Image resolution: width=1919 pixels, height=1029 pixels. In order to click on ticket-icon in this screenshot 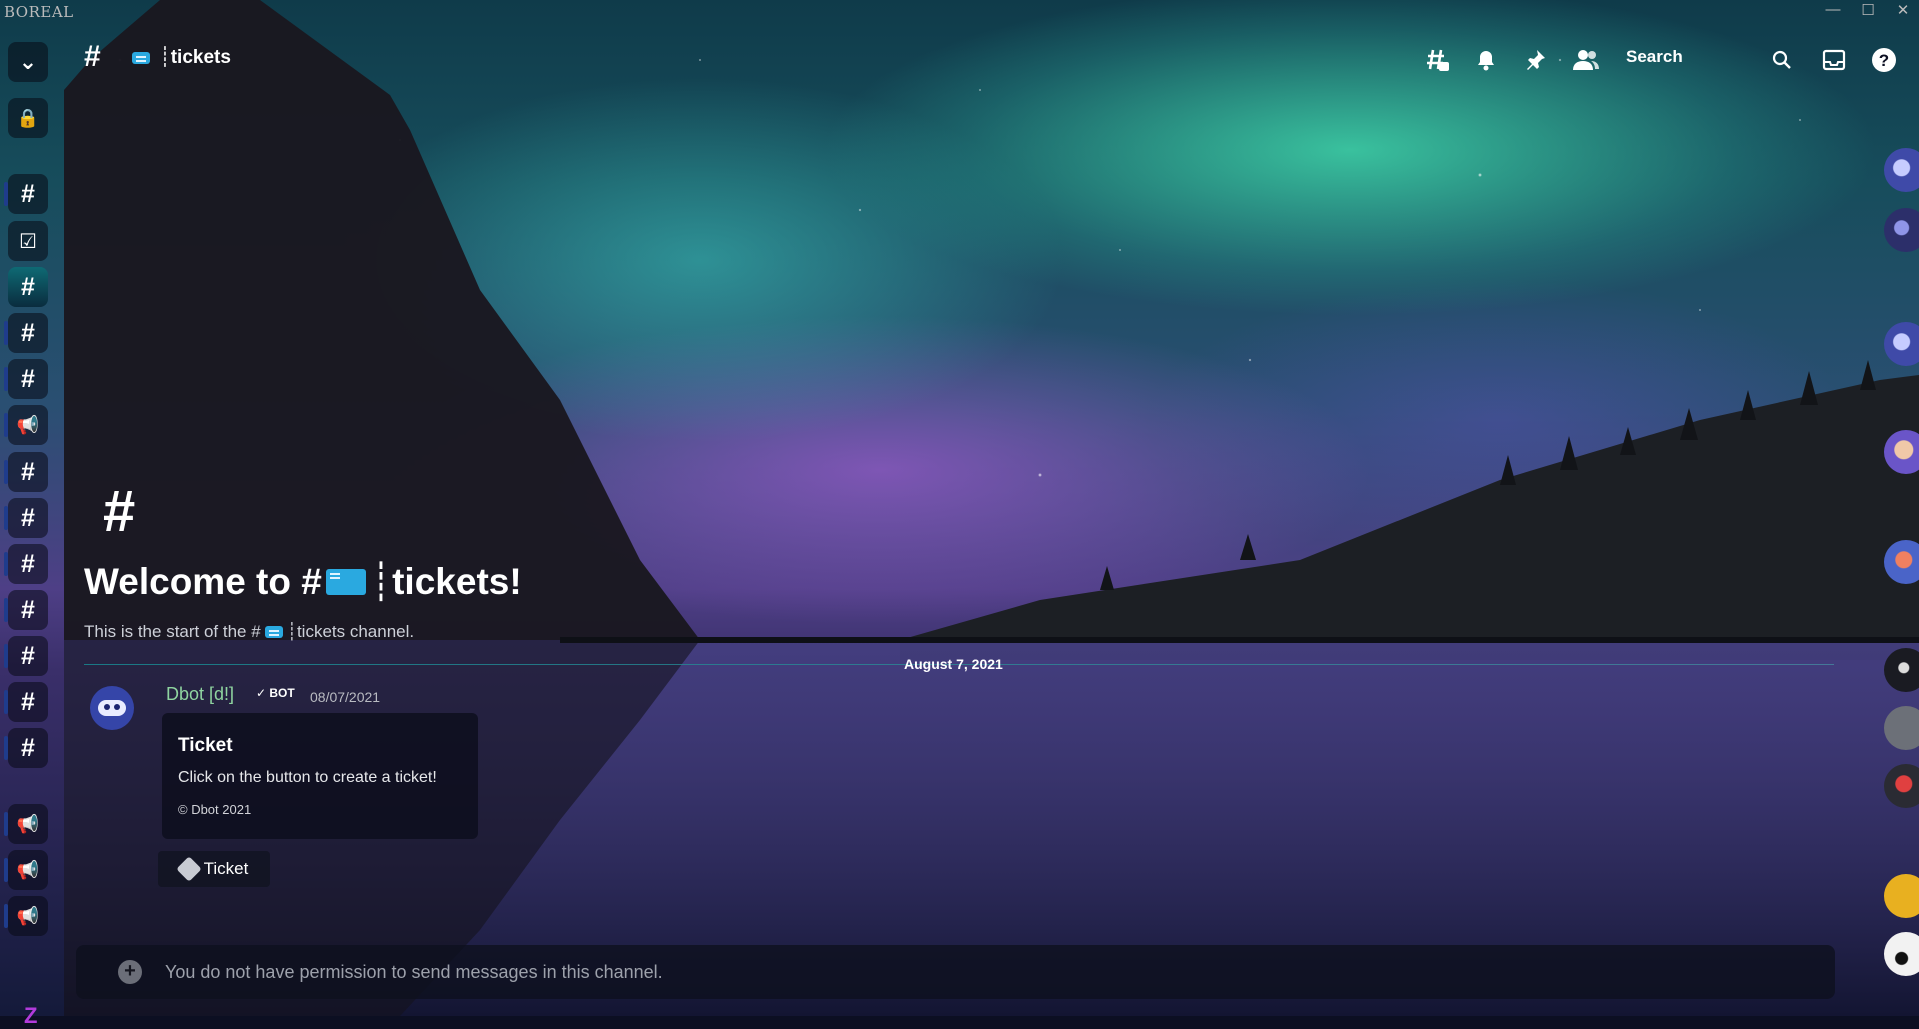, I will do `click(188, 869)`.